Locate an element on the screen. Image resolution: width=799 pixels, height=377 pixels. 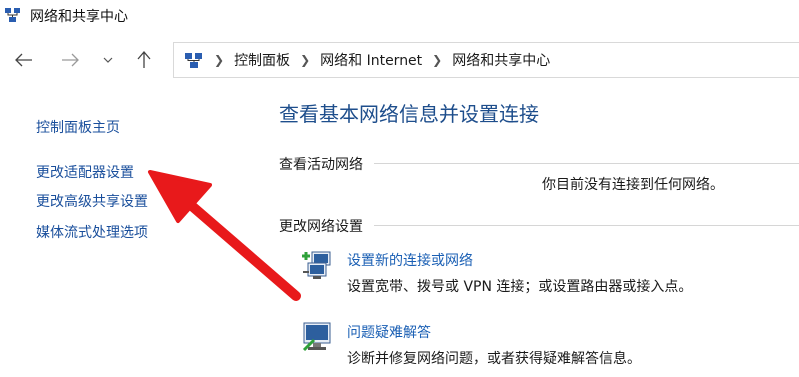
breadcrumb-network-internet: 网络和 Internet is located at coordinates (371, 60).